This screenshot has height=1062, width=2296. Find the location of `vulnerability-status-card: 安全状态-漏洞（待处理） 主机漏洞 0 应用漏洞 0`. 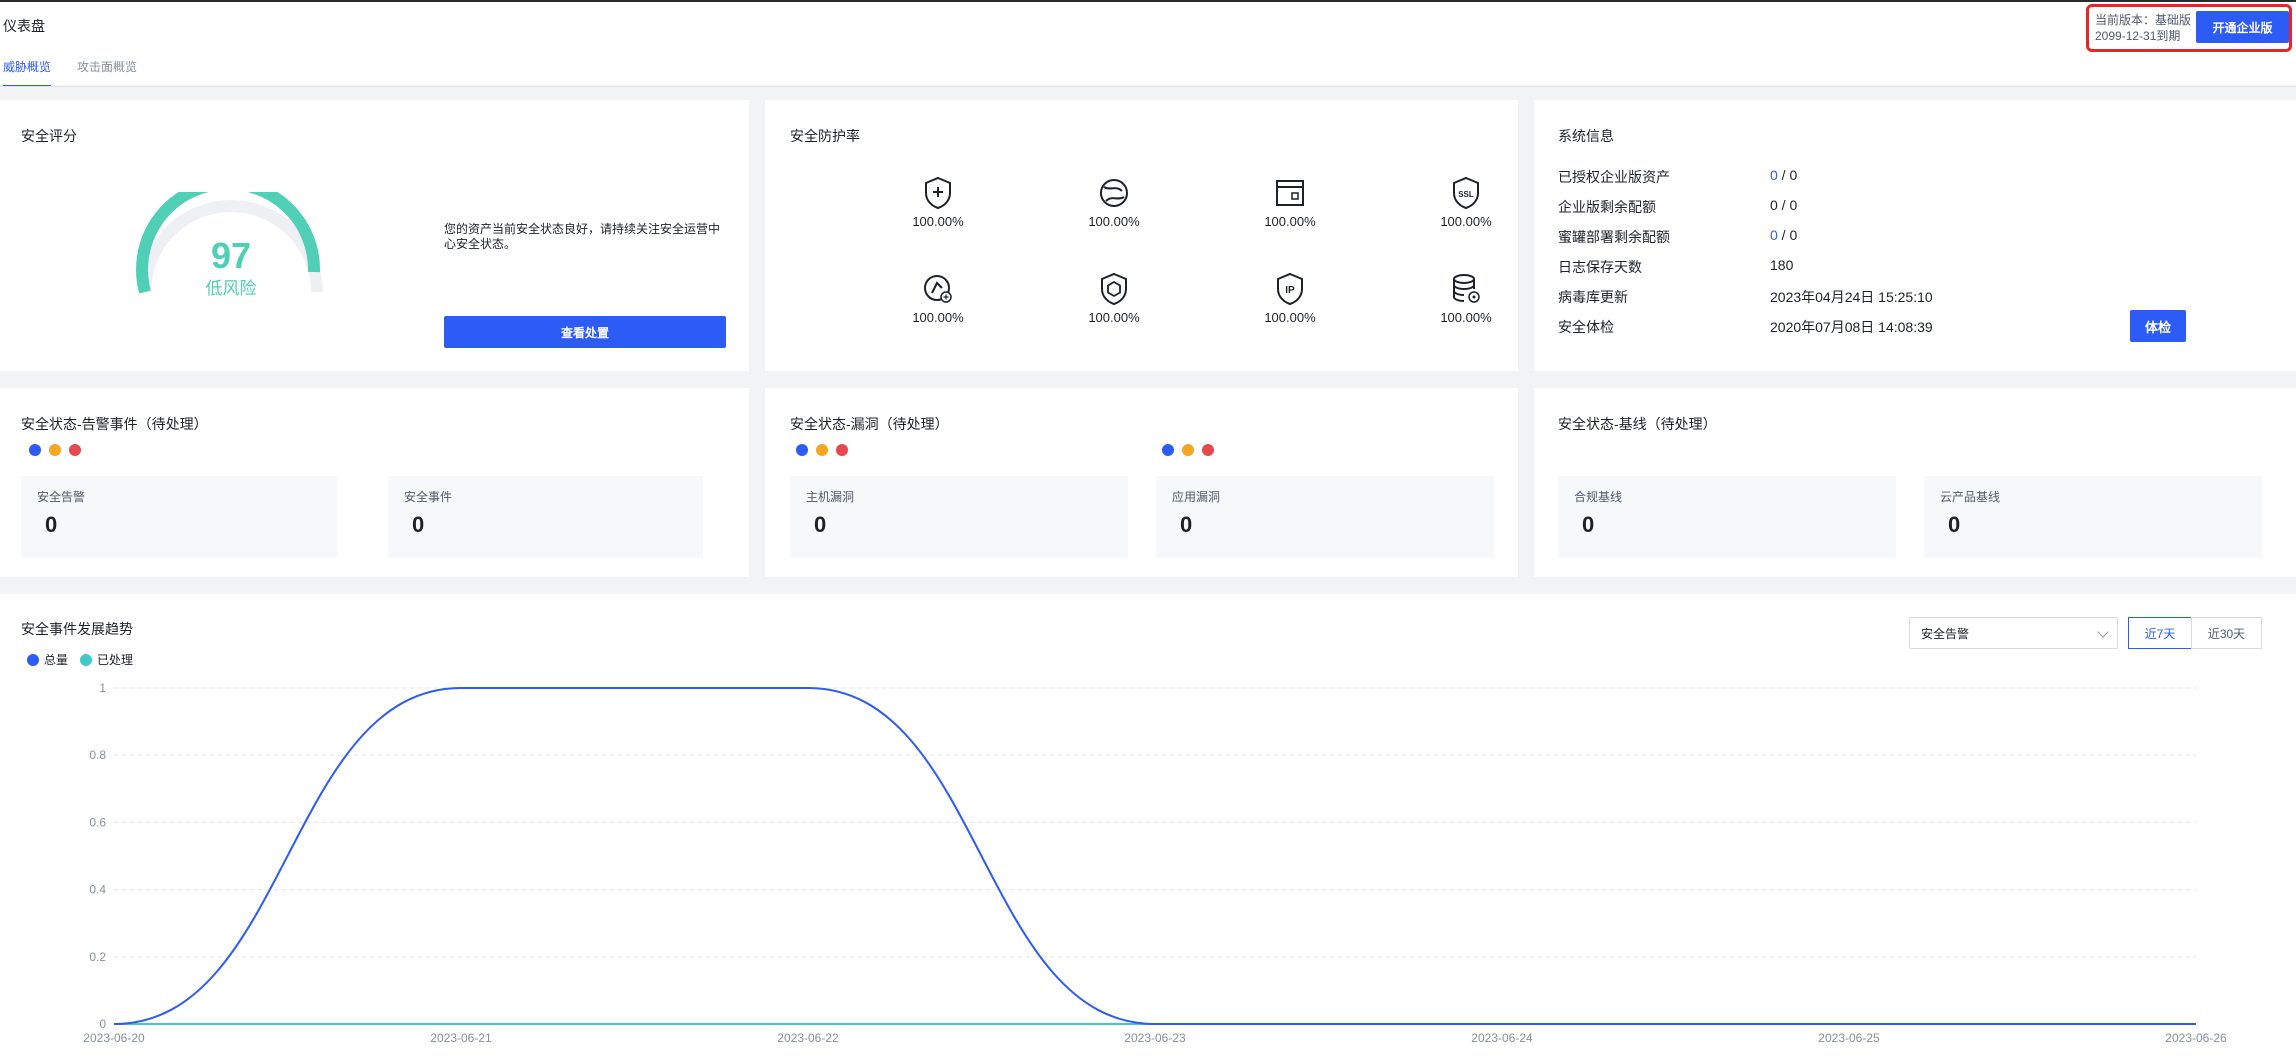

vulnerability-status-card: 安全状态-漏洞（待处理） 主机漏洞 0 应用漏洞 0 is located at coordinates (1141, 482).